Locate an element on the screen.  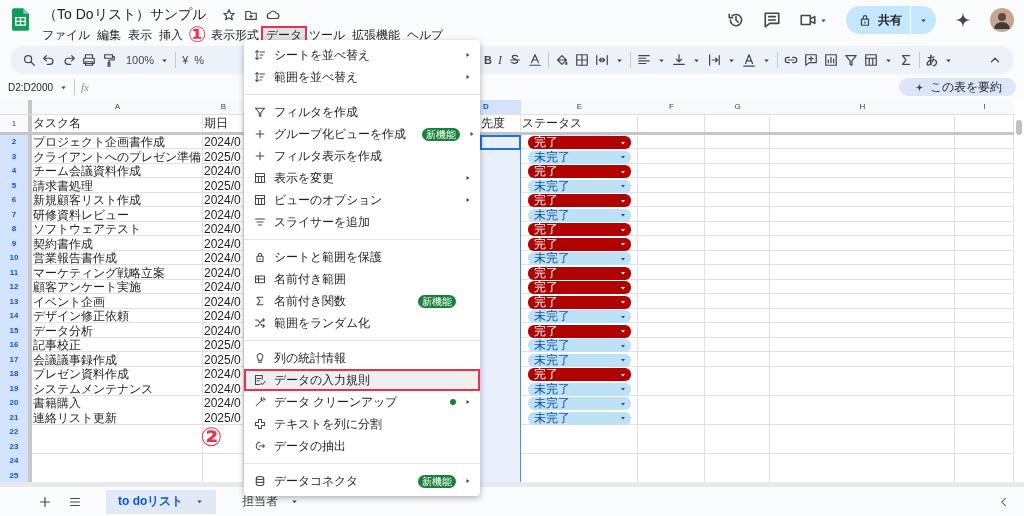
formula-label: fx is located at coordinates (85, 87).